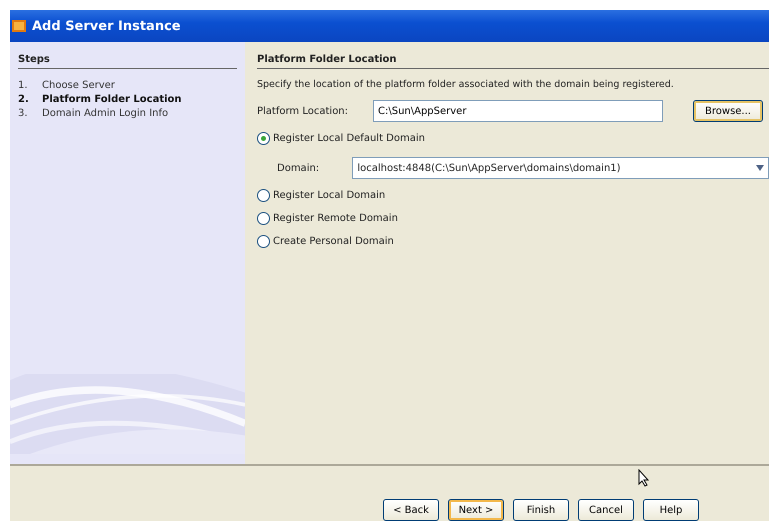 The image size is (769, 521). I want to click on dialog-button: < Back, so click(411, 510).